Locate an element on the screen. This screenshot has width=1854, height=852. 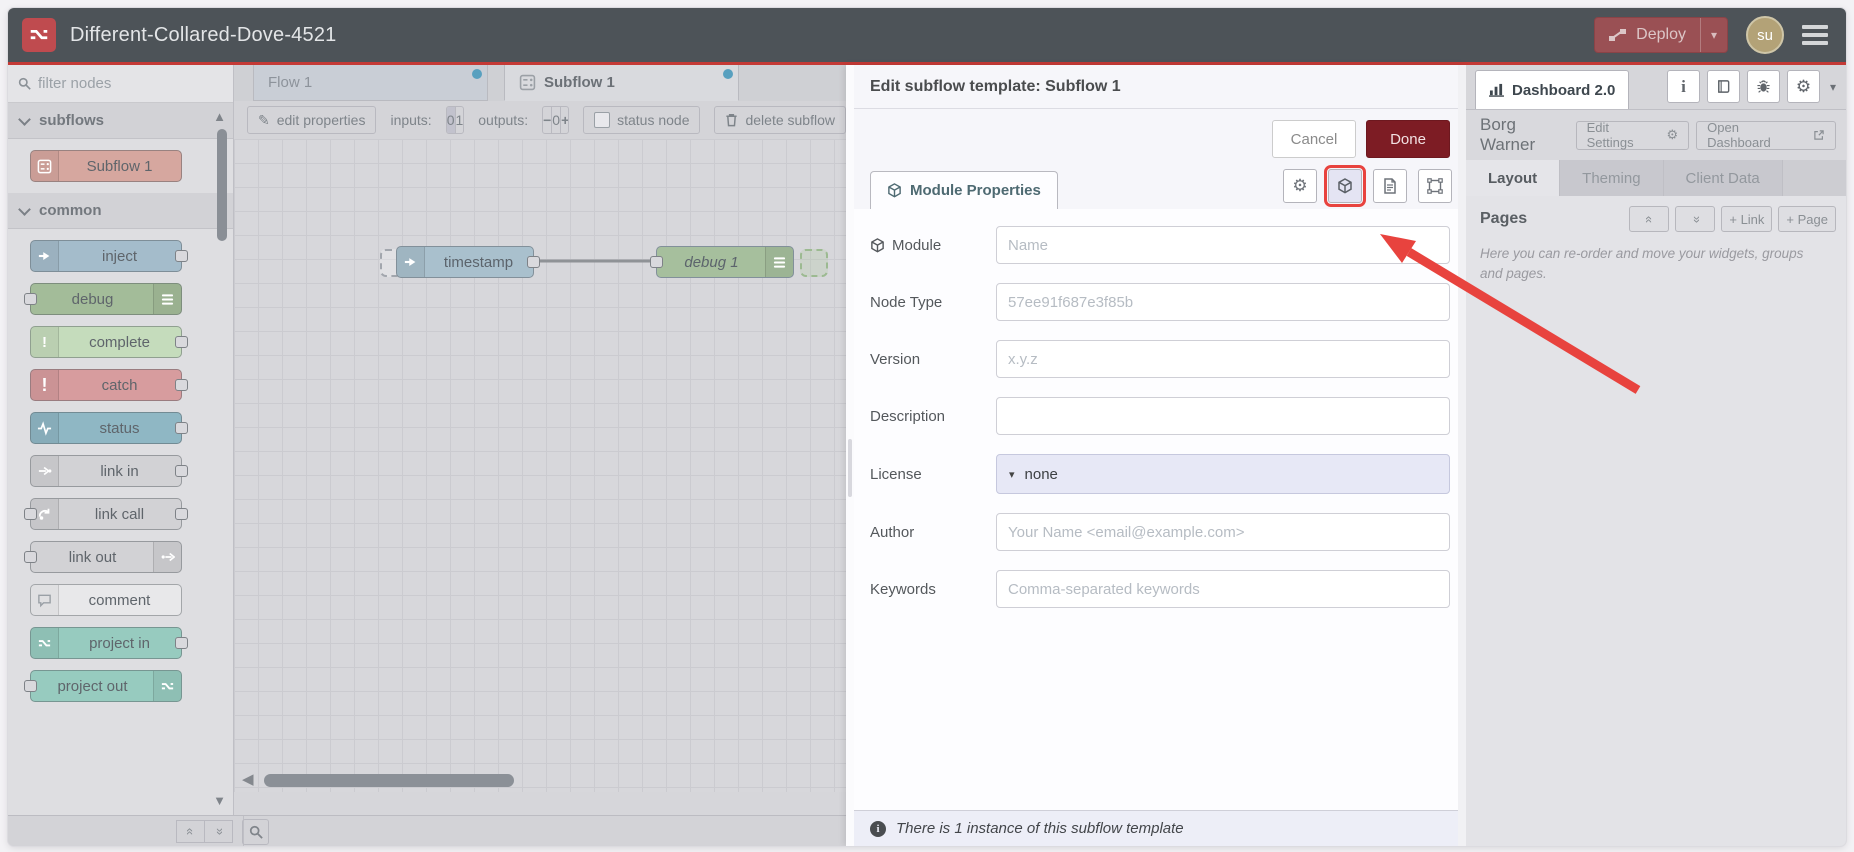
outputs-label: outputs: is located at coordinates (503, 120).